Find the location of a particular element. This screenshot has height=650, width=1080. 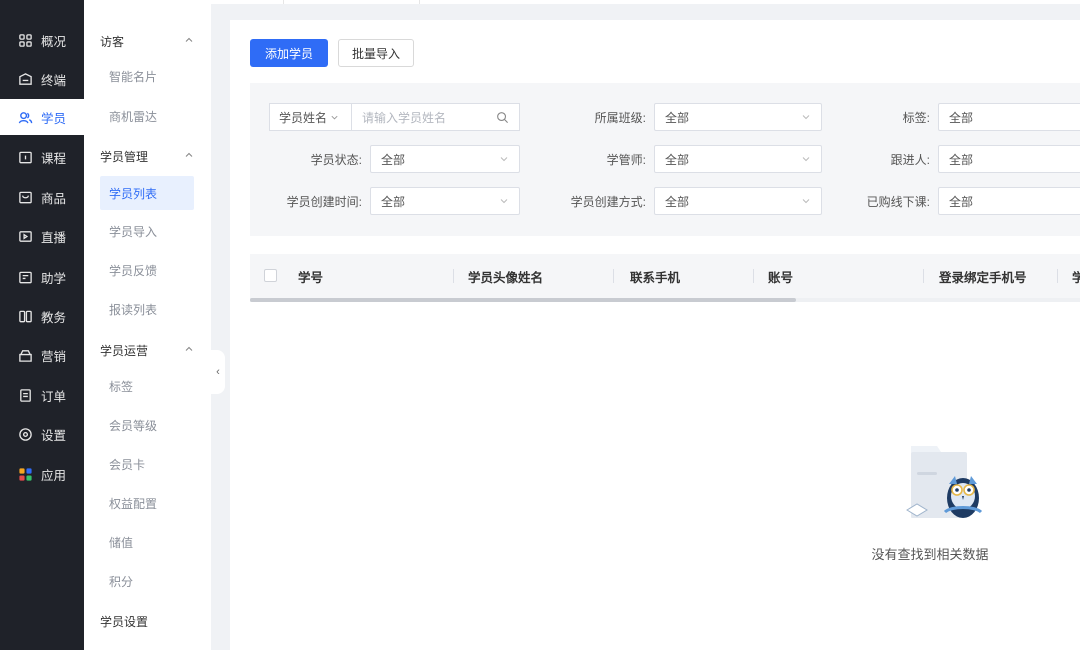

class-filter-label: 所属班级: is located at coordinates (620, 117).